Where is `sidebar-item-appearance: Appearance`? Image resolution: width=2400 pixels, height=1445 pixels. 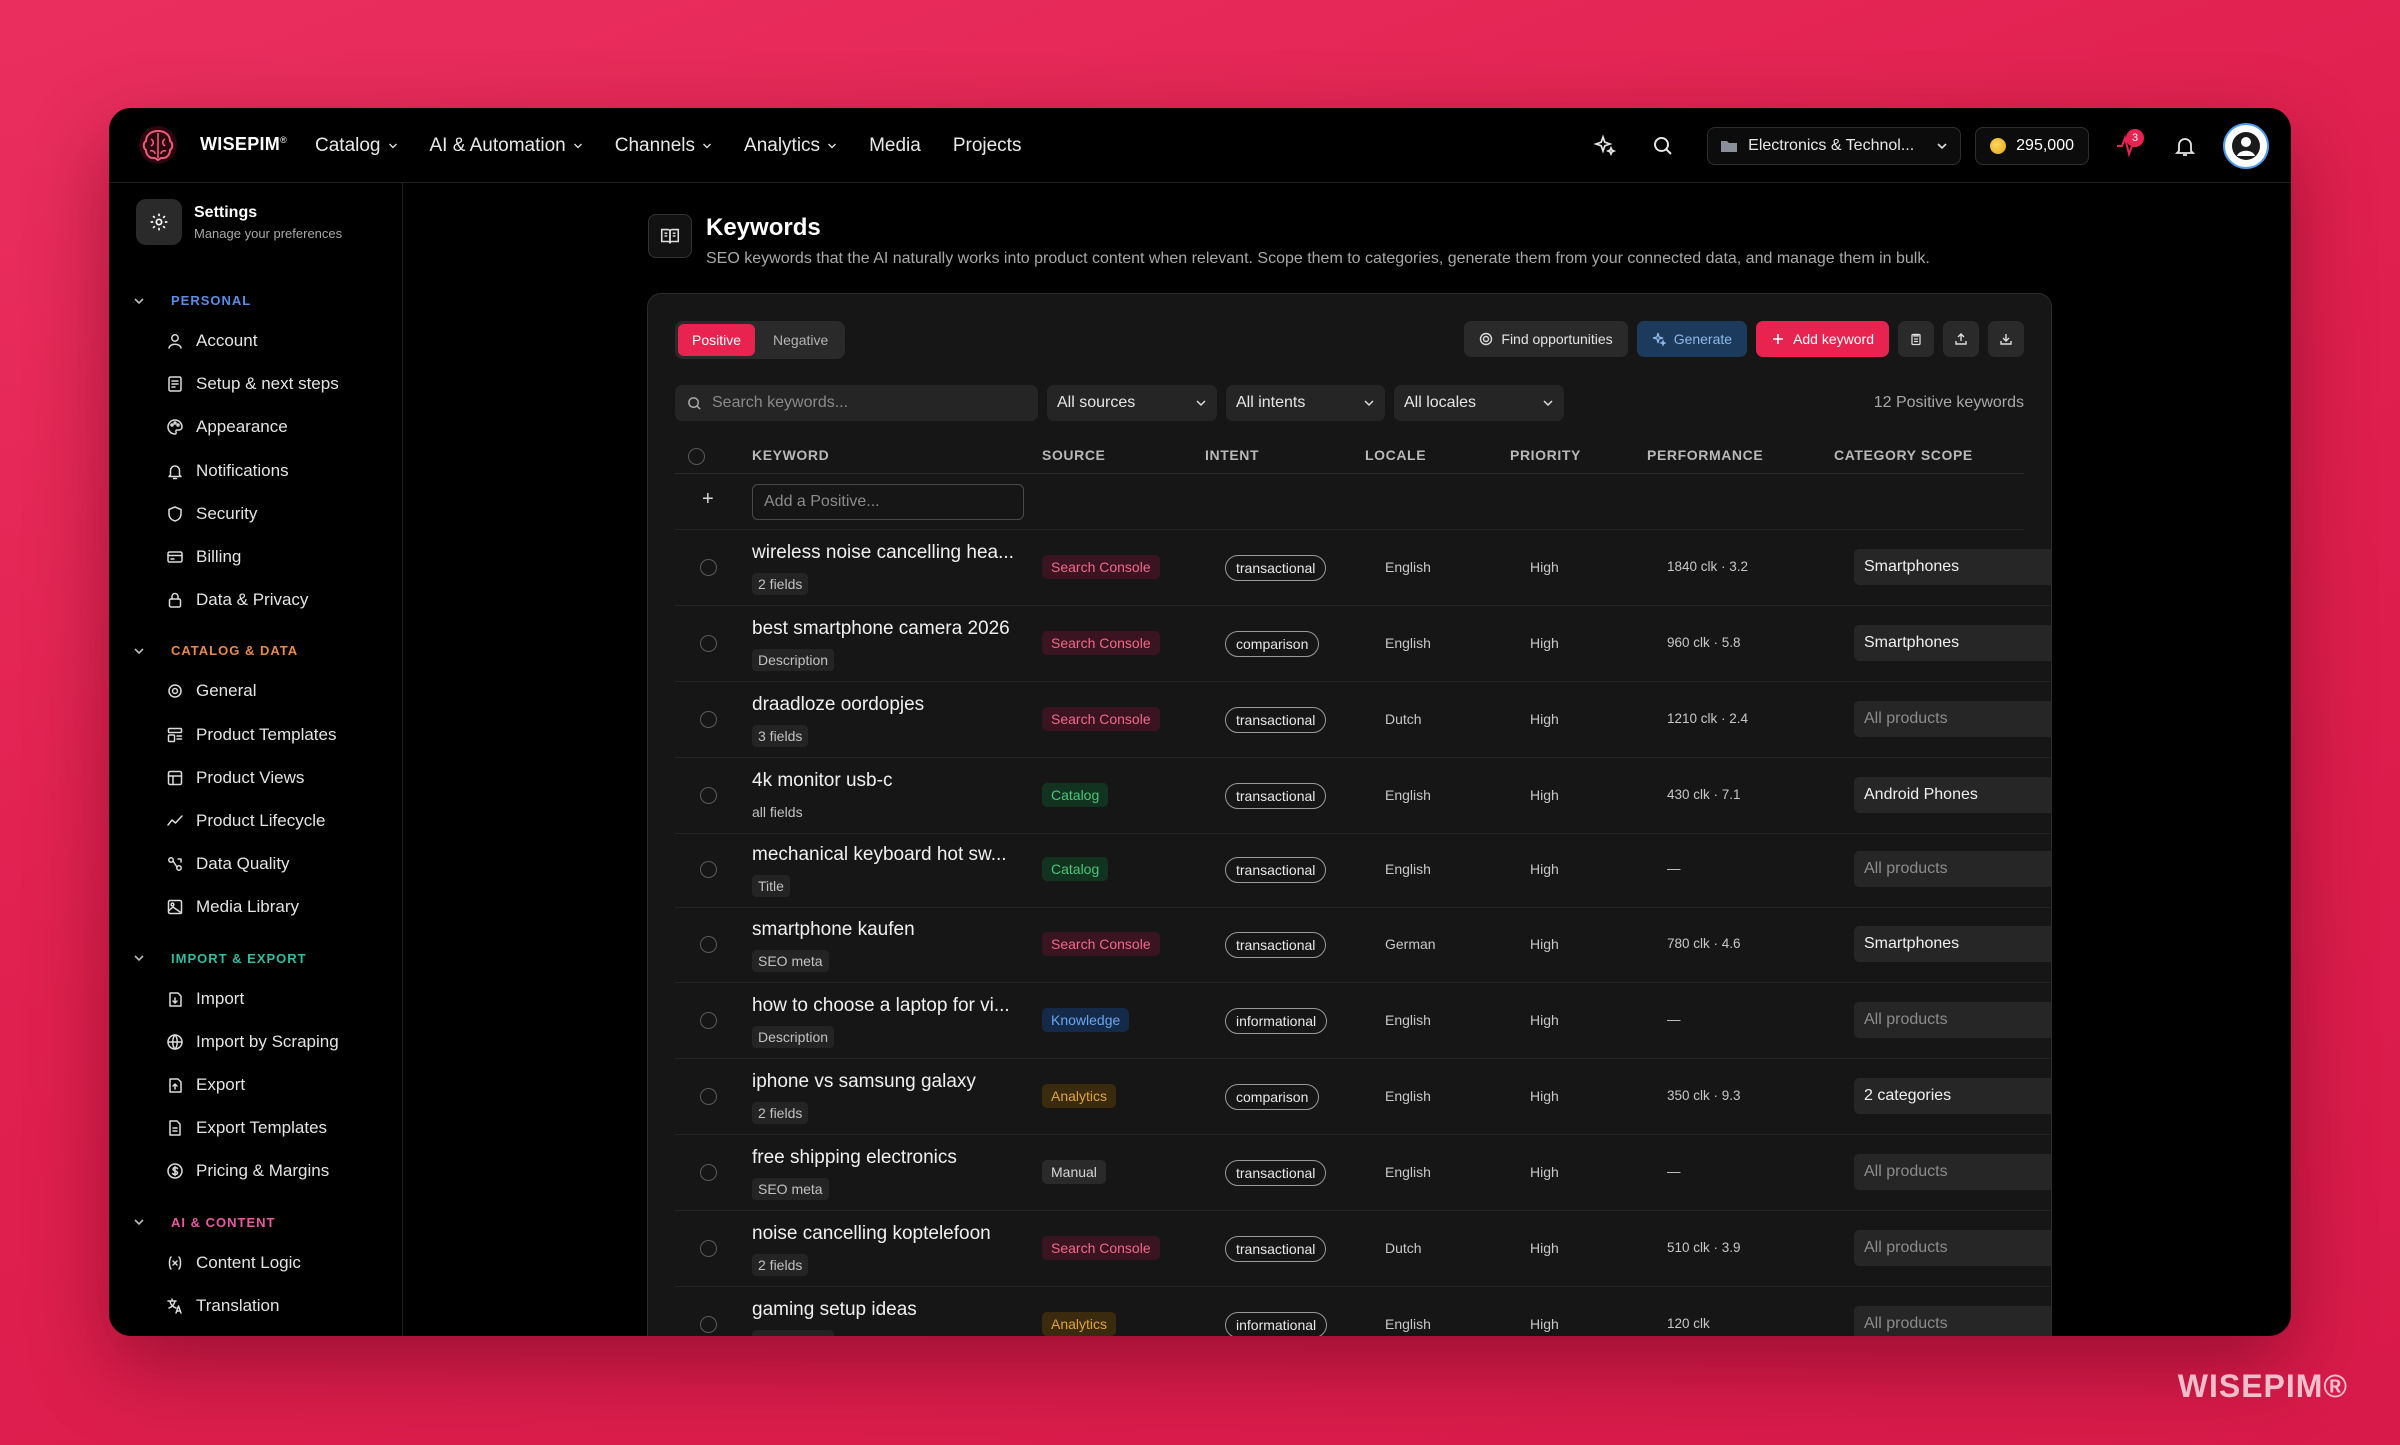 sidebar-item-appearance: Appearance is located at coordinates (227, 427).